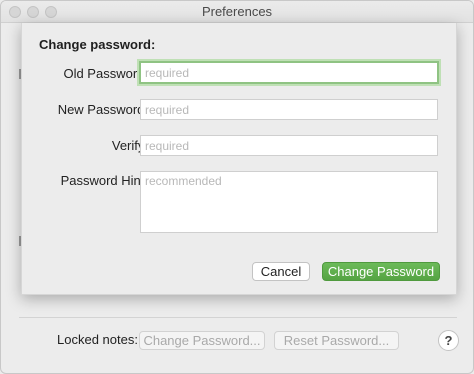 Image resolution: width=474 pixels, height=374 pixels. I want to click on locked-notes-label: Locked notes:, so click(97, 339).